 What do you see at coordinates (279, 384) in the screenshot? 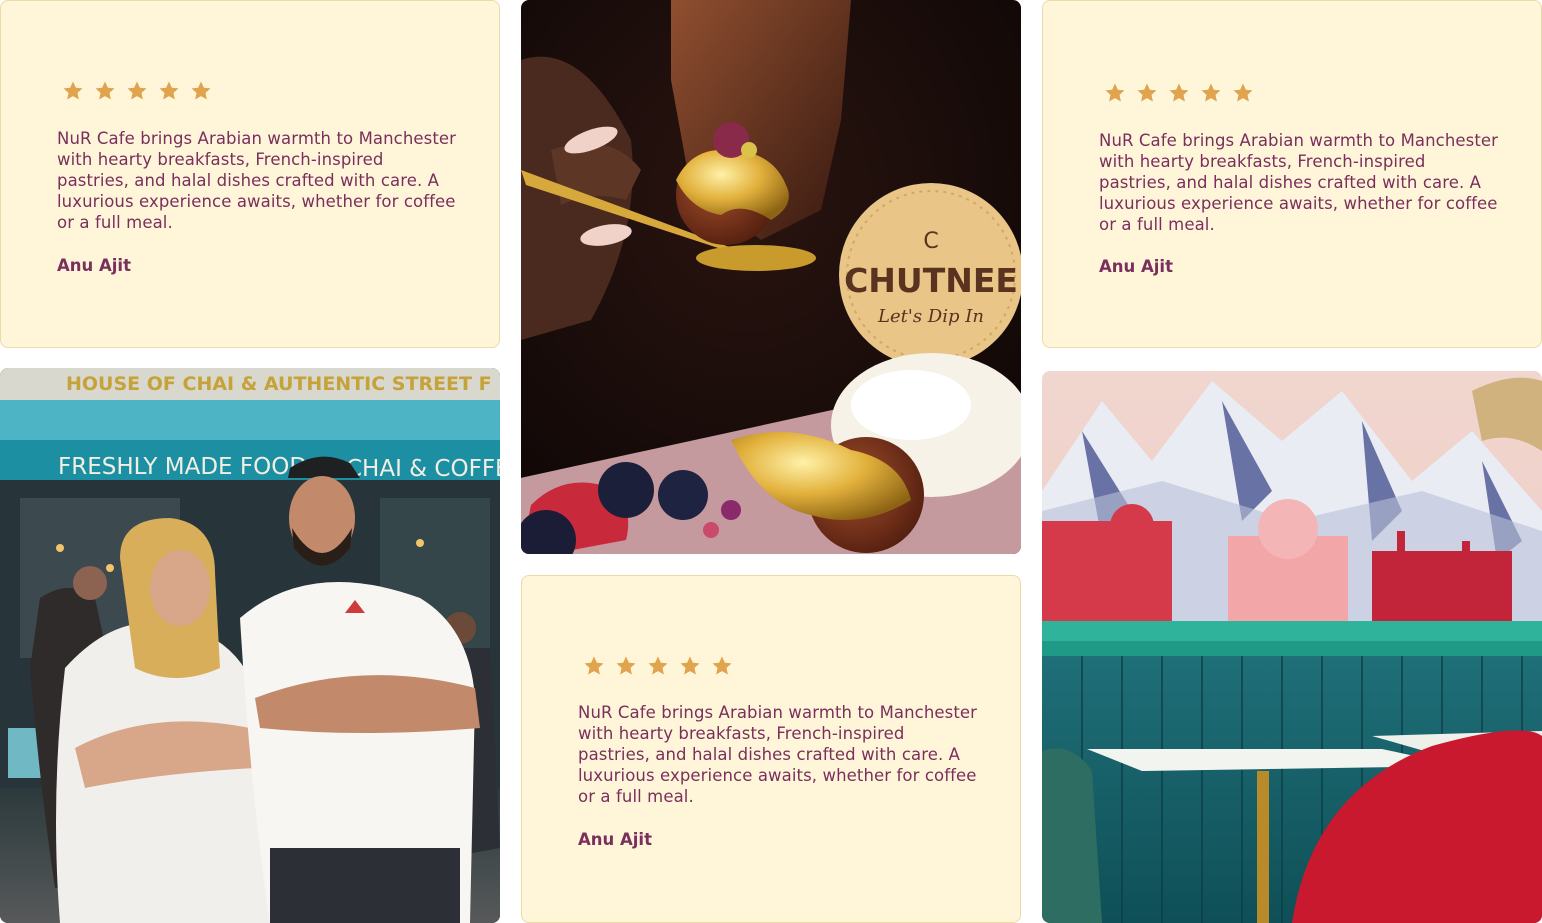
I see `sign-top-text: HOUSE OF CHAI & AUTHENTIC STREET F` at bounding box center [279, 384].